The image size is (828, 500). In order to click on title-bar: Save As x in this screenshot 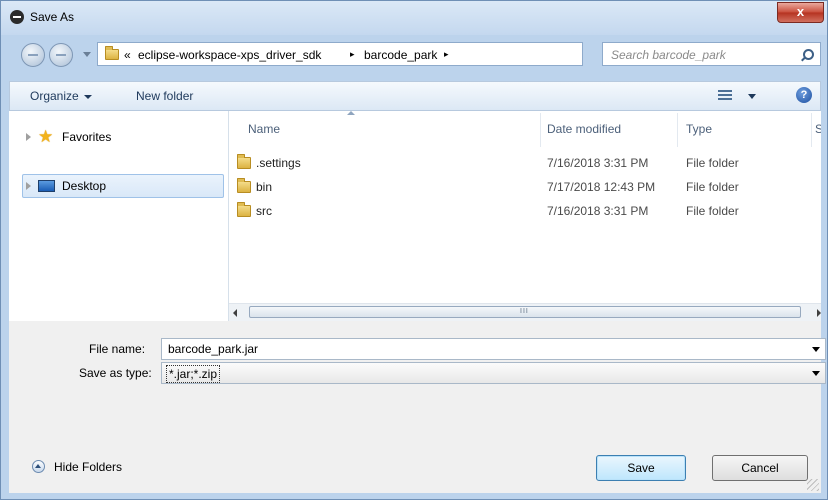, I will do `click(414, 18)`.